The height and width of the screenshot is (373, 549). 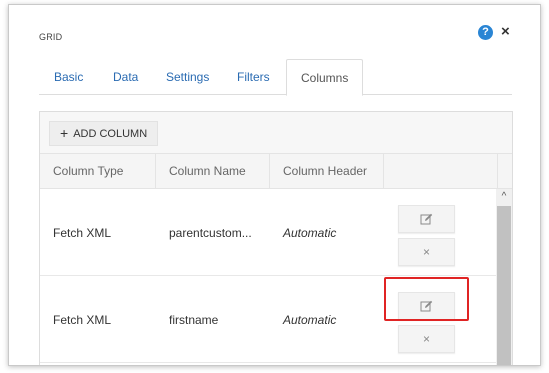 I want to click on add-column-button: + ADD COLUMN, so click(x=104, y=133).